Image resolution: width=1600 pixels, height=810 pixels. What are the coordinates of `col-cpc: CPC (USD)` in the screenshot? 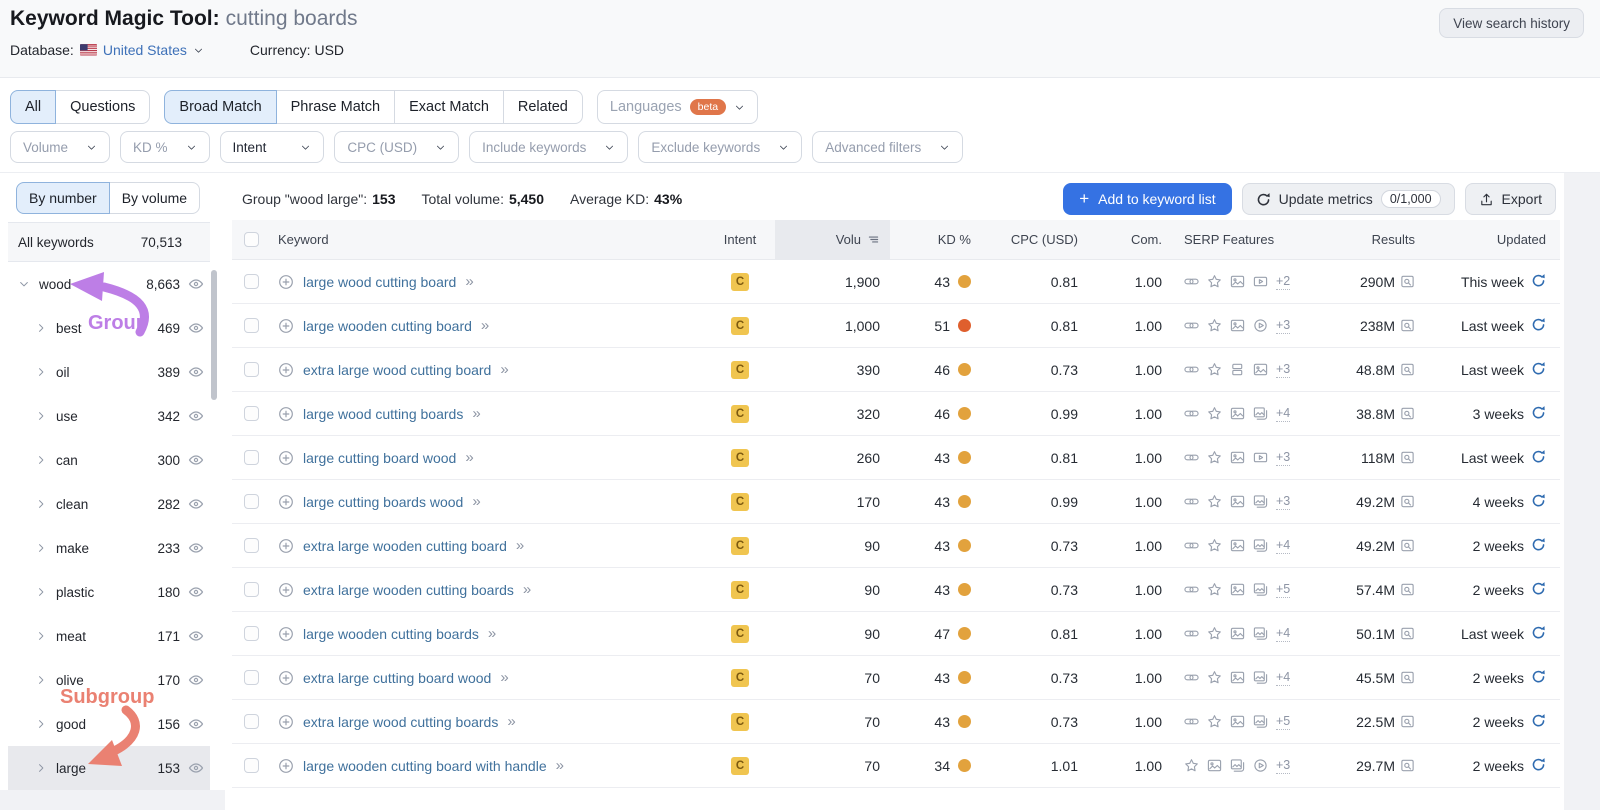 It's located at (1032, 239).